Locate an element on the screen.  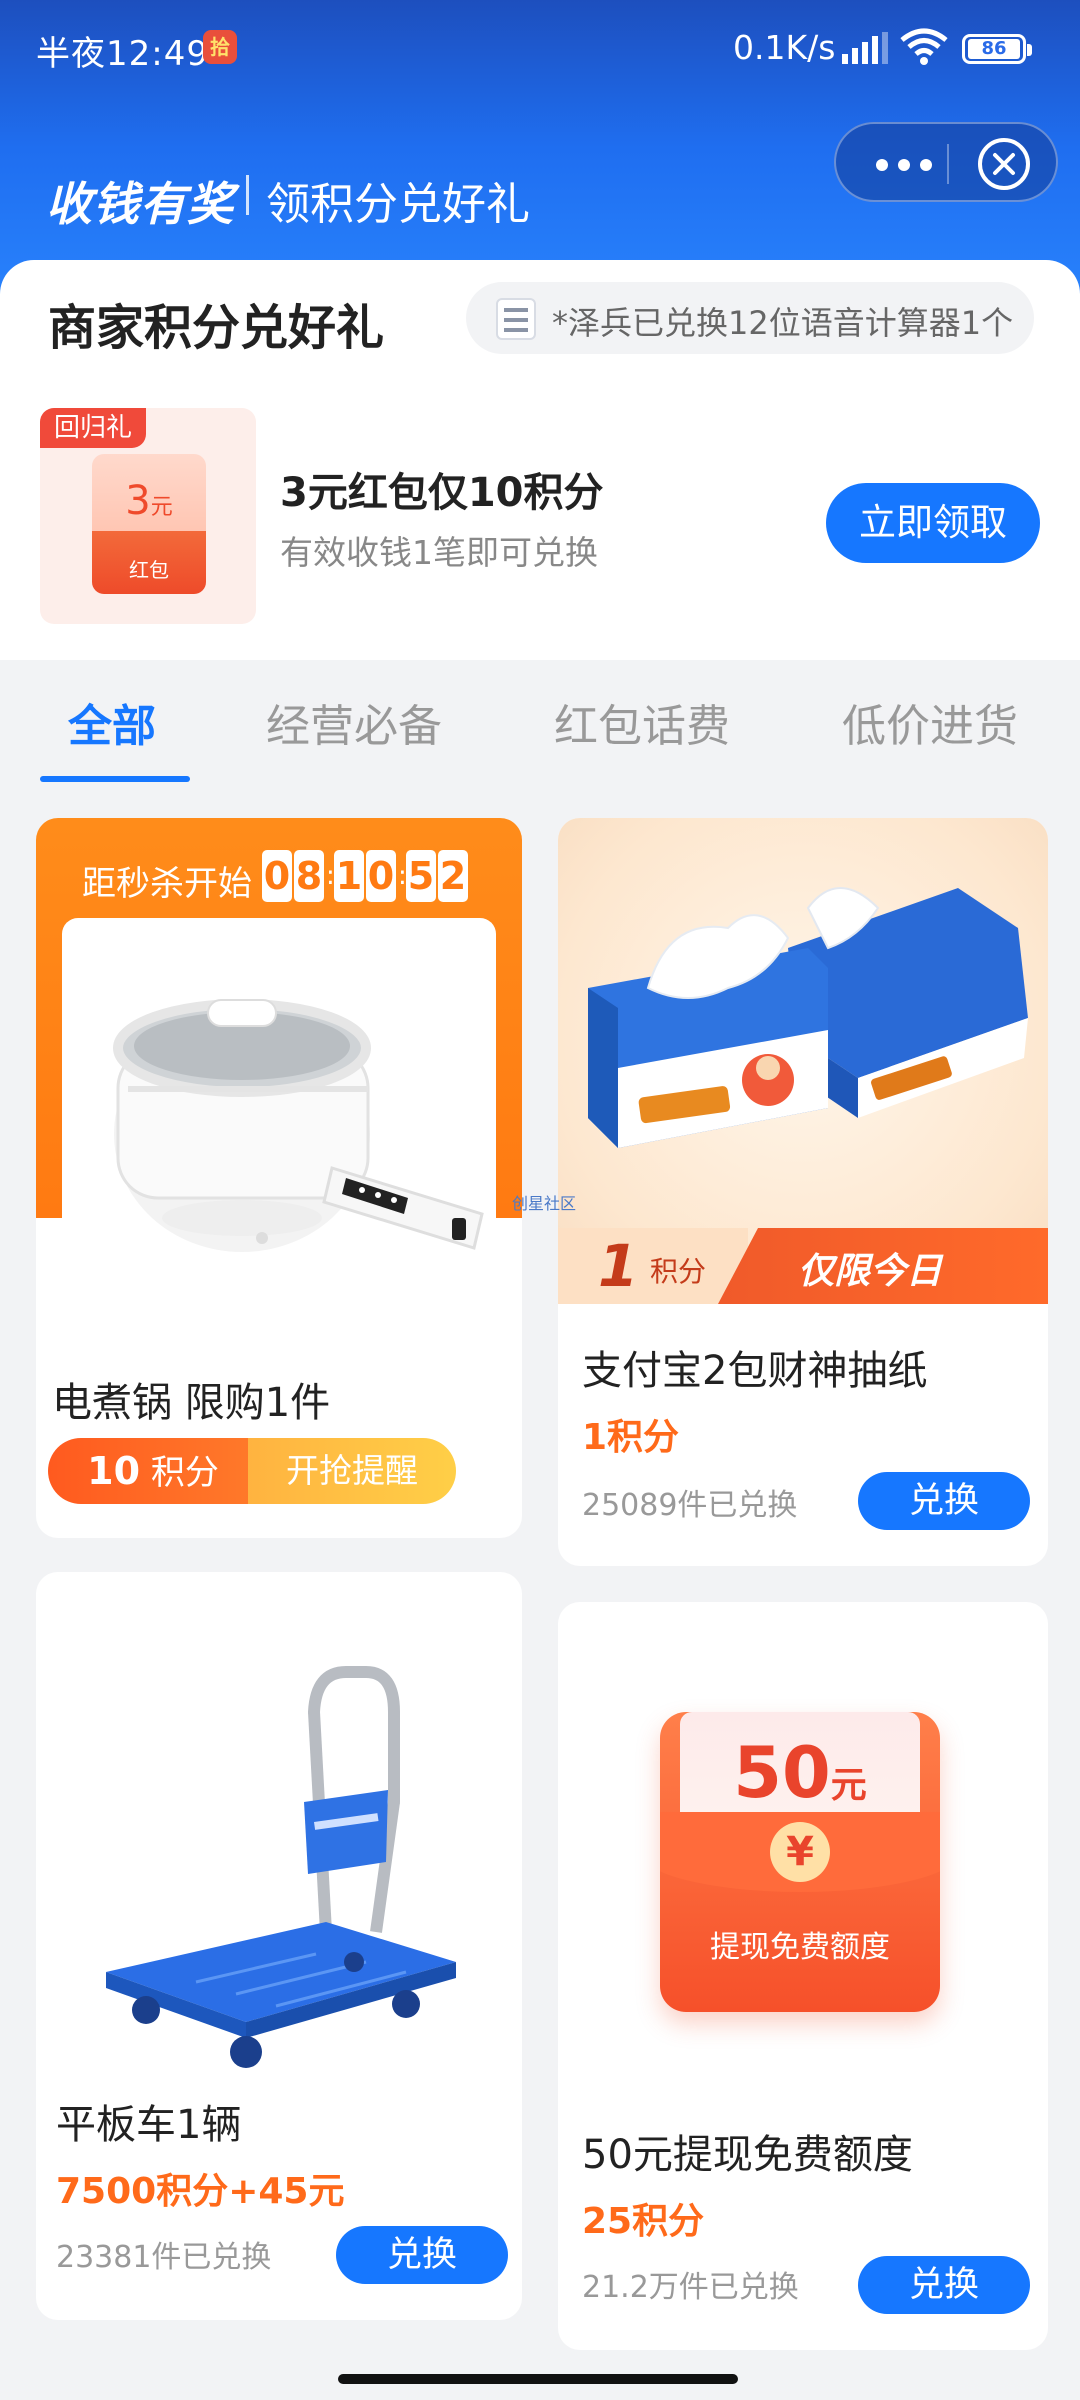
section-title: 商家积分兑好礼 is located at coordinates (216, 328).